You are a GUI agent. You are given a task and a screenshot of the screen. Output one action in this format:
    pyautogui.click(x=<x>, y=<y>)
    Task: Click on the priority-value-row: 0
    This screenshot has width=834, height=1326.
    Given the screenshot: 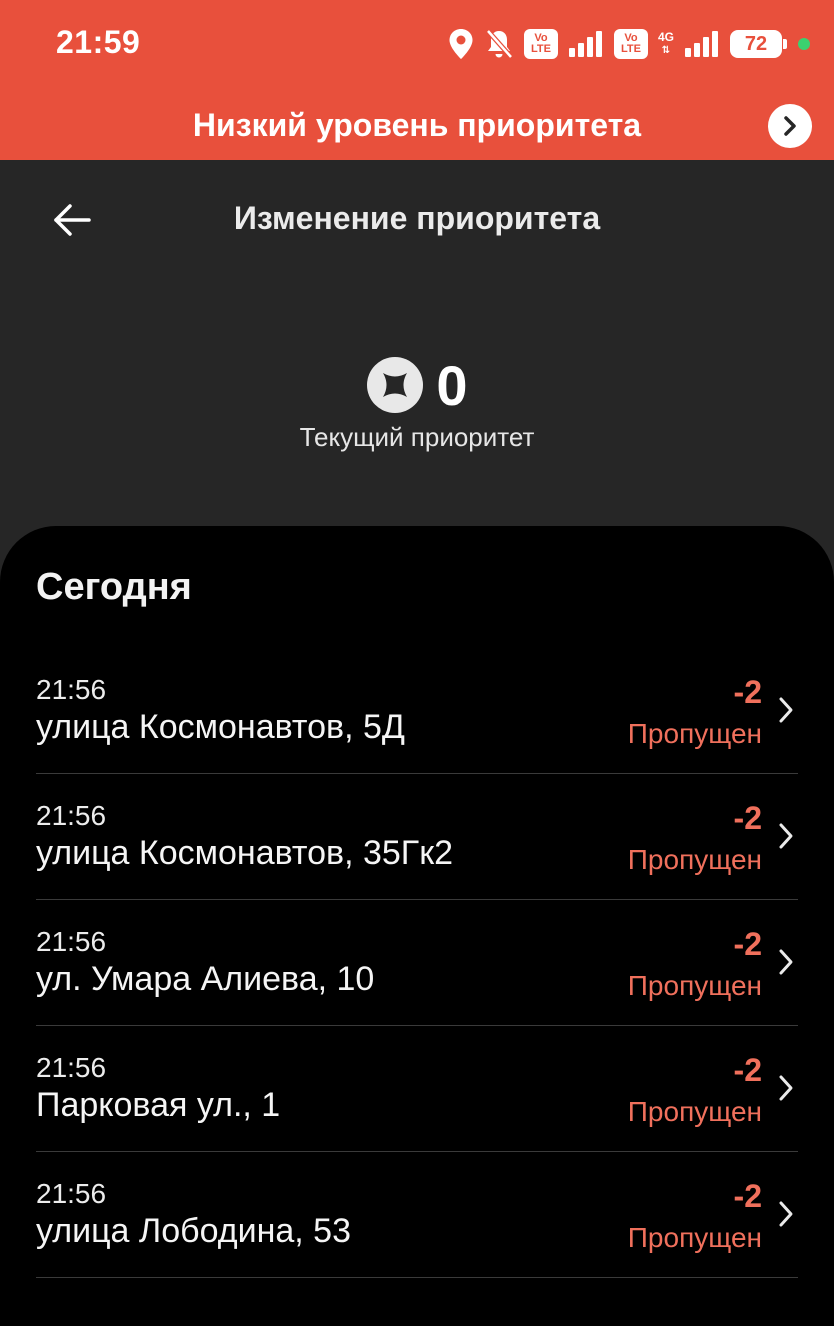 What is the action you would take?
    pyautogui.click(x=417, y=385)
    